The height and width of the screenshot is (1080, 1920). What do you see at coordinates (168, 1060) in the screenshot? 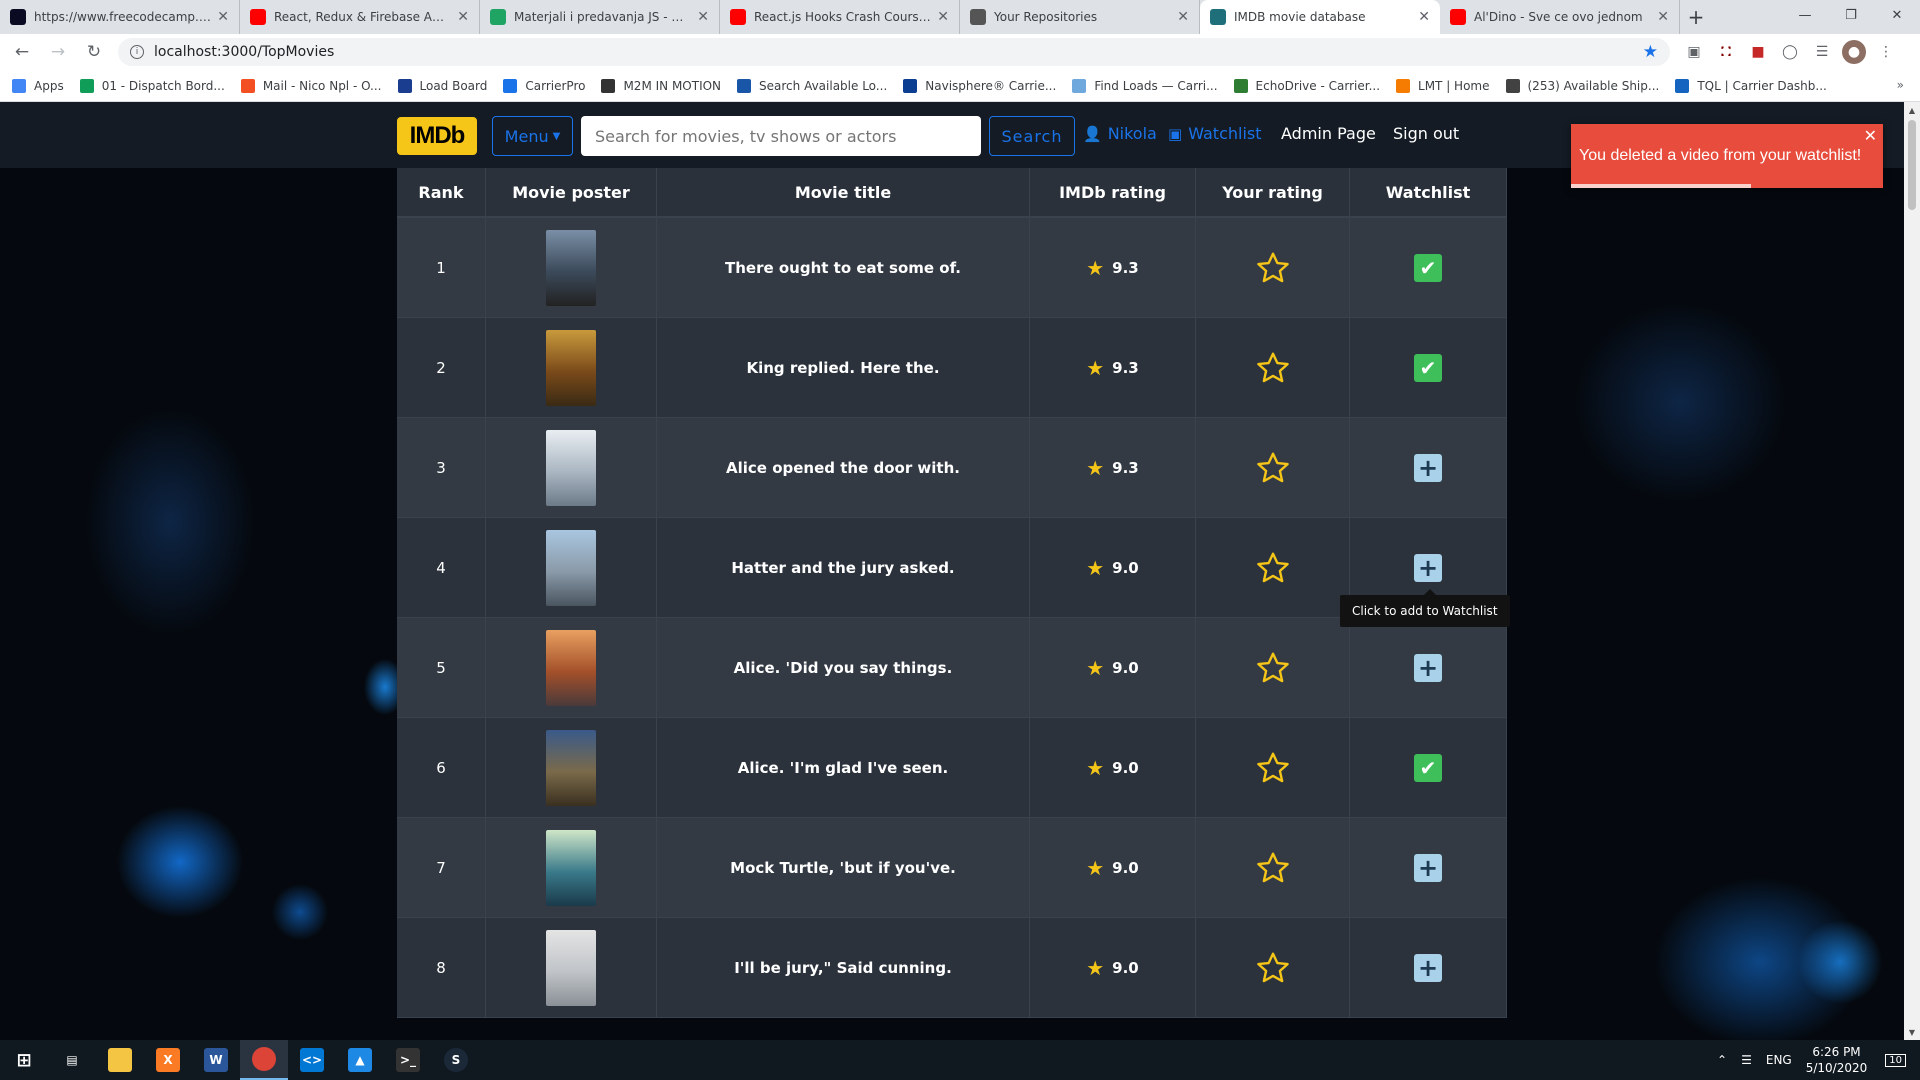
I see `xampp-button: X` at bounding box center [168, 1060].